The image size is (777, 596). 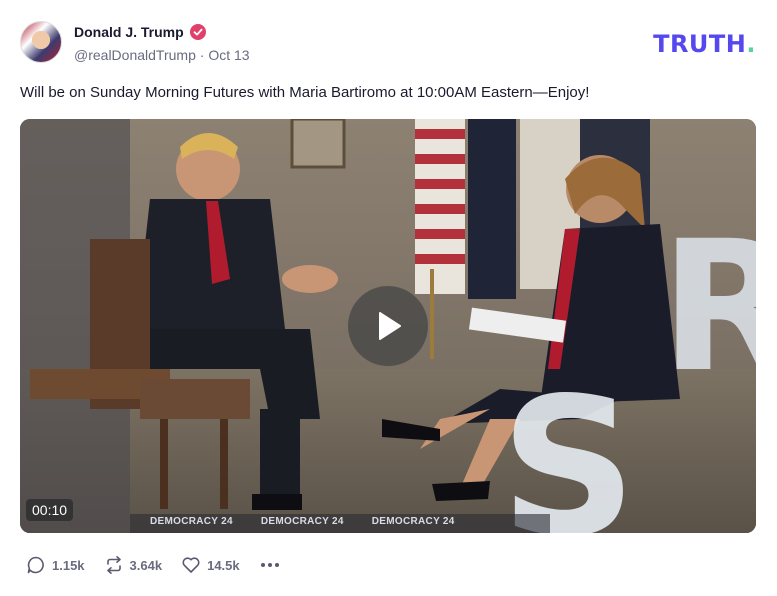 I want to click on post-actions: 1.15k 3.64k 14.5k, so click(x=153, y=565).